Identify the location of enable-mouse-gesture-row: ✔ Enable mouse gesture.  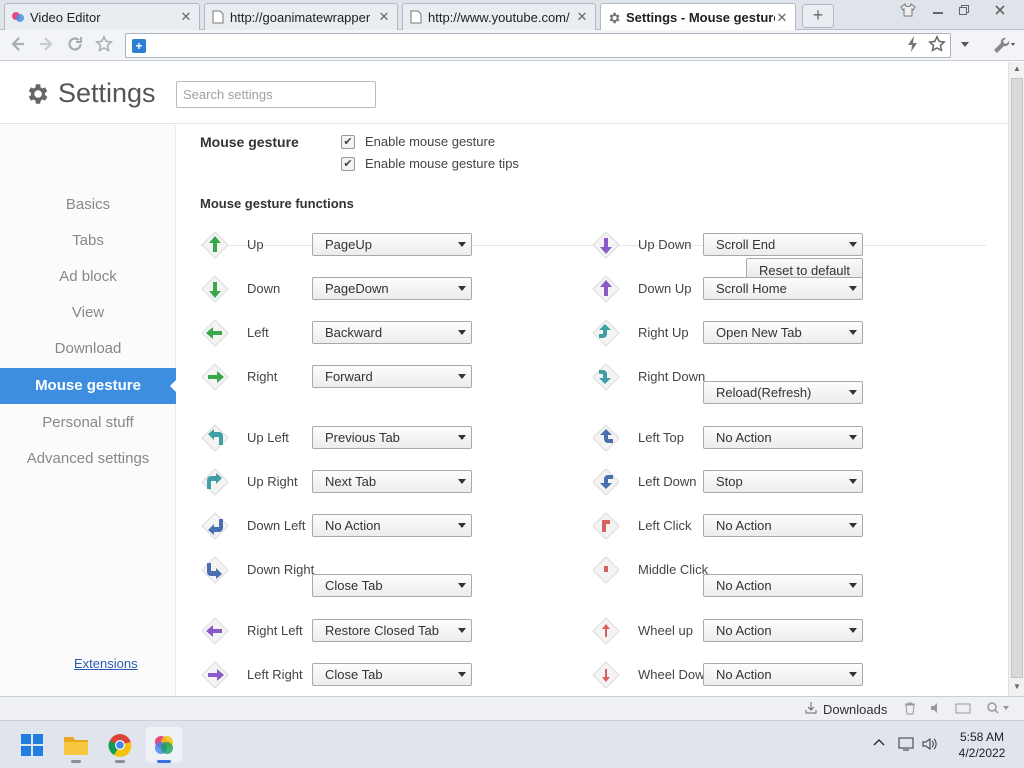
(418, 141).